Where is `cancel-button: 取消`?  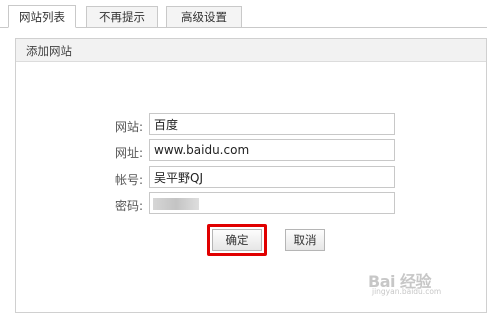
cancel-button: 取消 is located at coordinates (305, 240).